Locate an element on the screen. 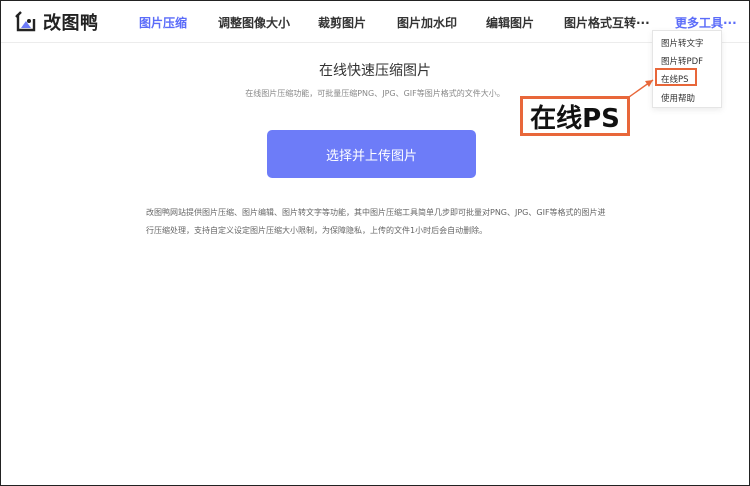 The width and height of the screenshot is (750, 486). nav-item-resize: 调整图像大小 is located at coordinates (254, 22).